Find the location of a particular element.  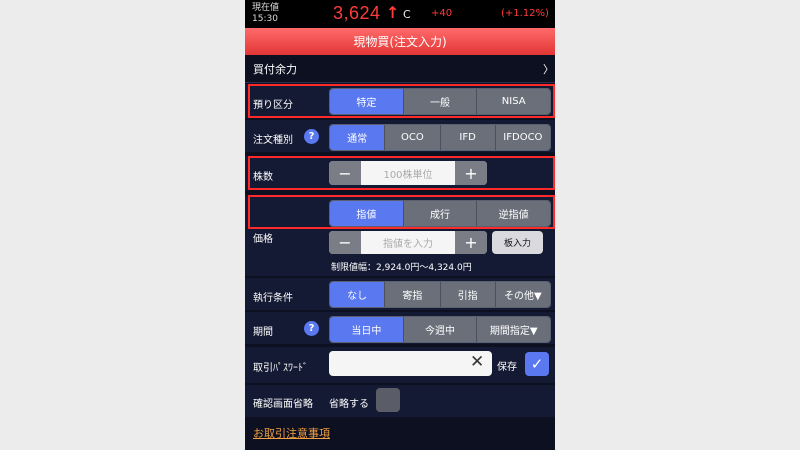

current-price: 3,624 is located at coordinates (357, 13).